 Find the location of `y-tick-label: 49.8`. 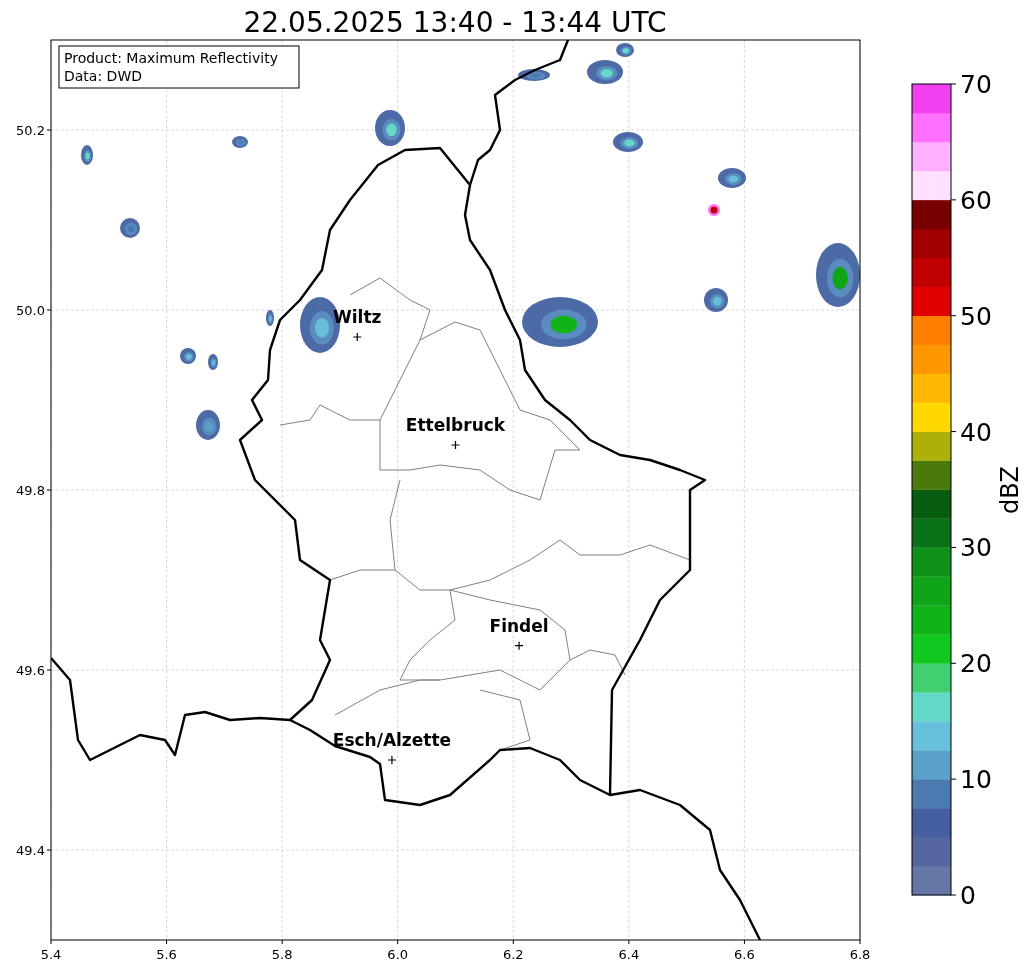

y-tick-label: 49.8 is located at coordinates (30, 490).